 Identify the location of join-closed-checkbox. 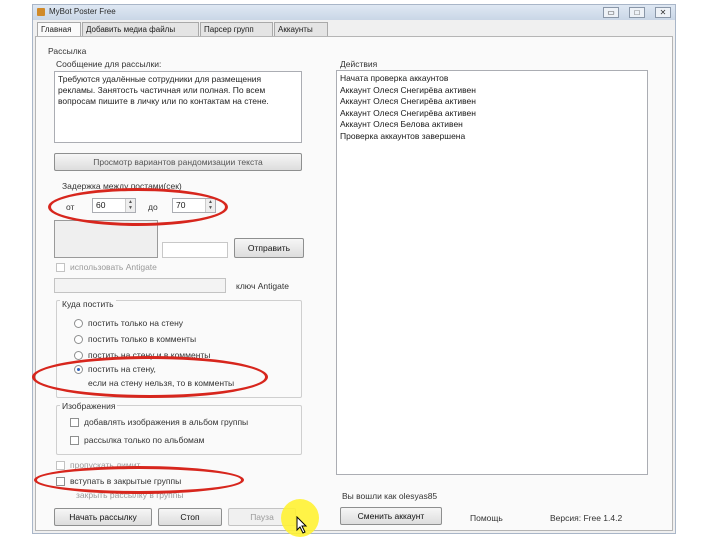
(60, 481).